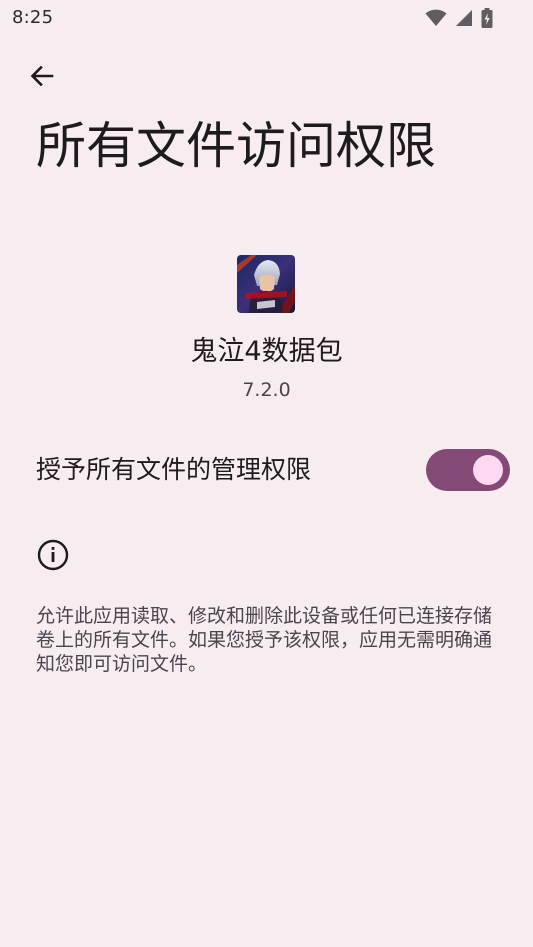 This screenshot has height=947, width=533. I want to click on battery-charging-icon, so click(487, 18).